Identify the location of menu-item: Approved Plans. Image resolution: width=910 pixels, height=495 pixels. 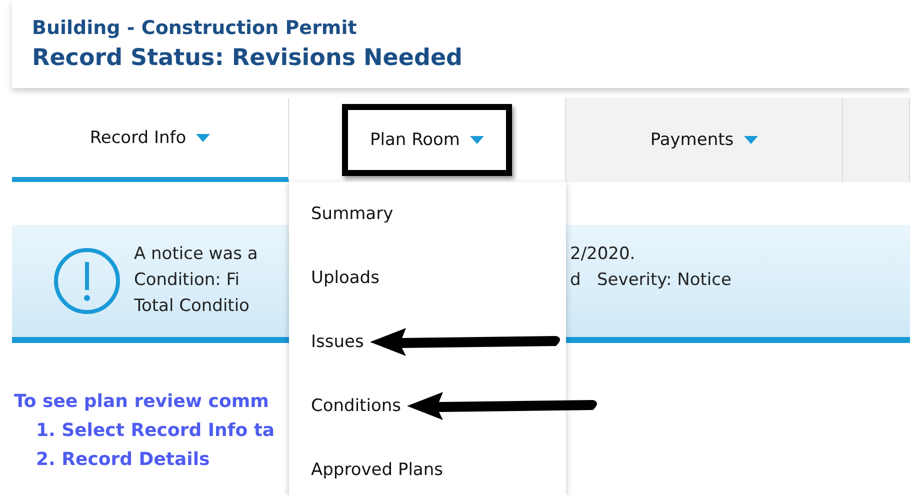
(377, 470).